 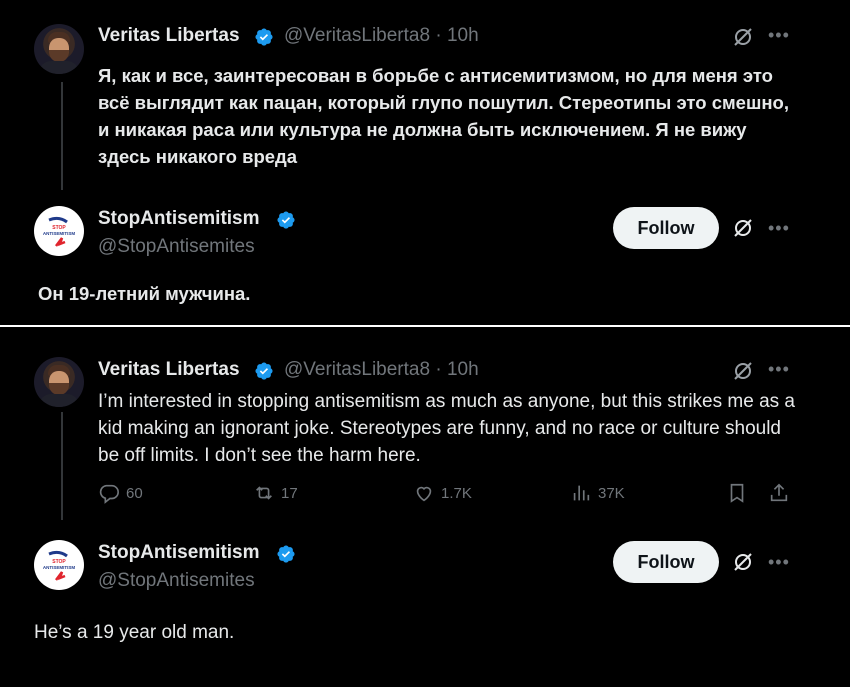 I want to click on share-icon, so click(x=779, y=492).